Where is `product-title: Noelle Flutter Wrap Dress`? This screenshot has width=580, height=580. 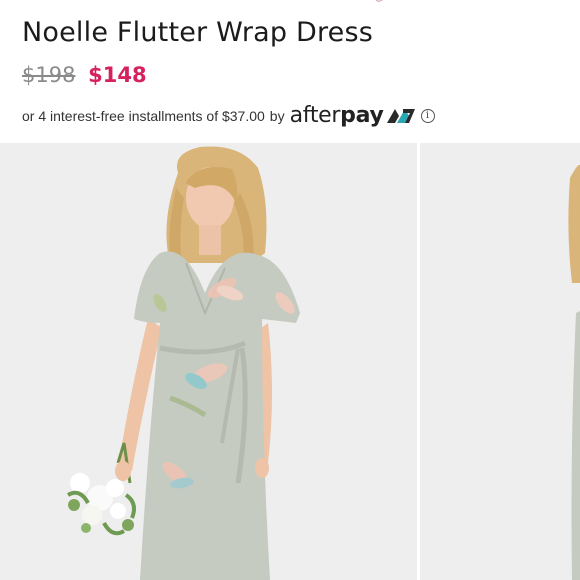 product-title: Noelle Flutter Wrap Dress is located at coordinates (198, 32).